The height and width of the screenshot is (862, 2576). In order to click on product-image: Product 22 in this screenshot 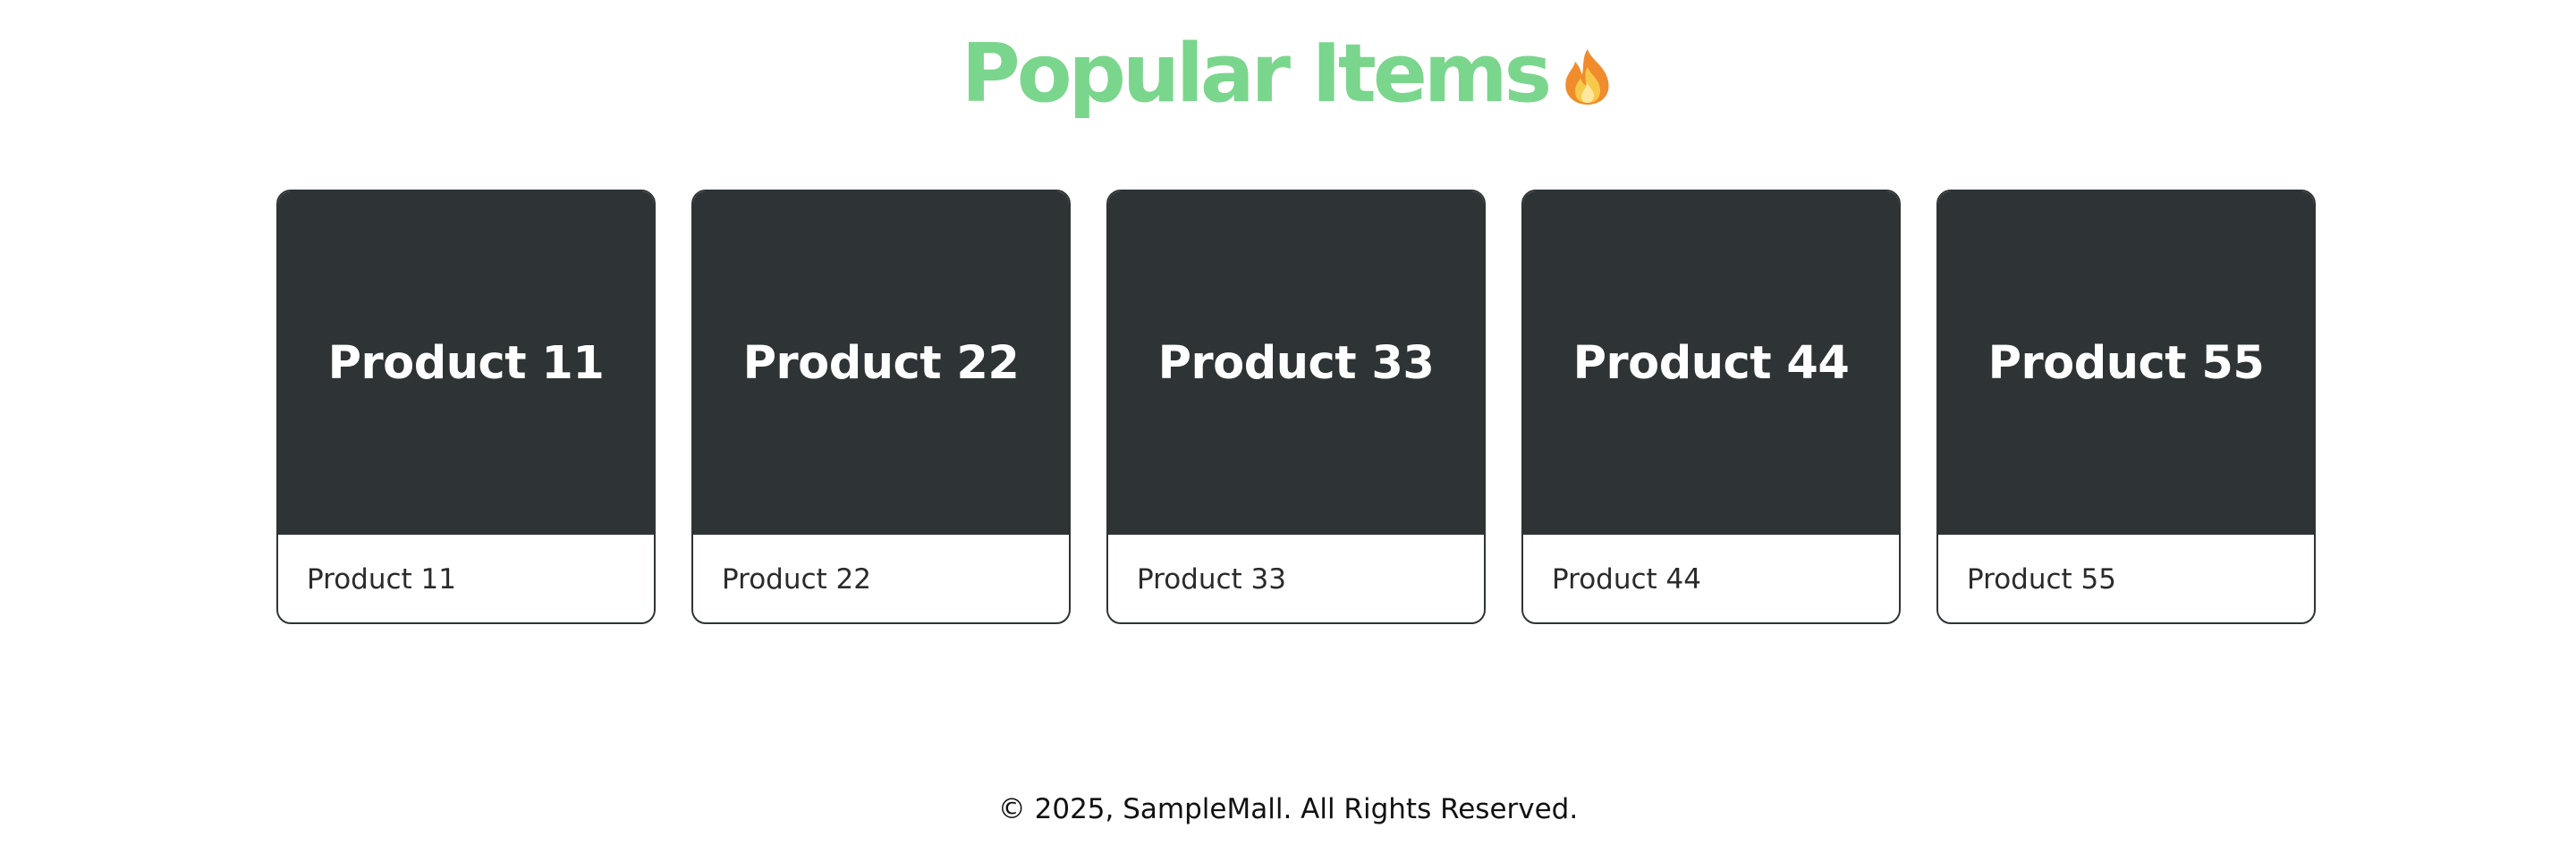, I will do `click(881, 363)`.